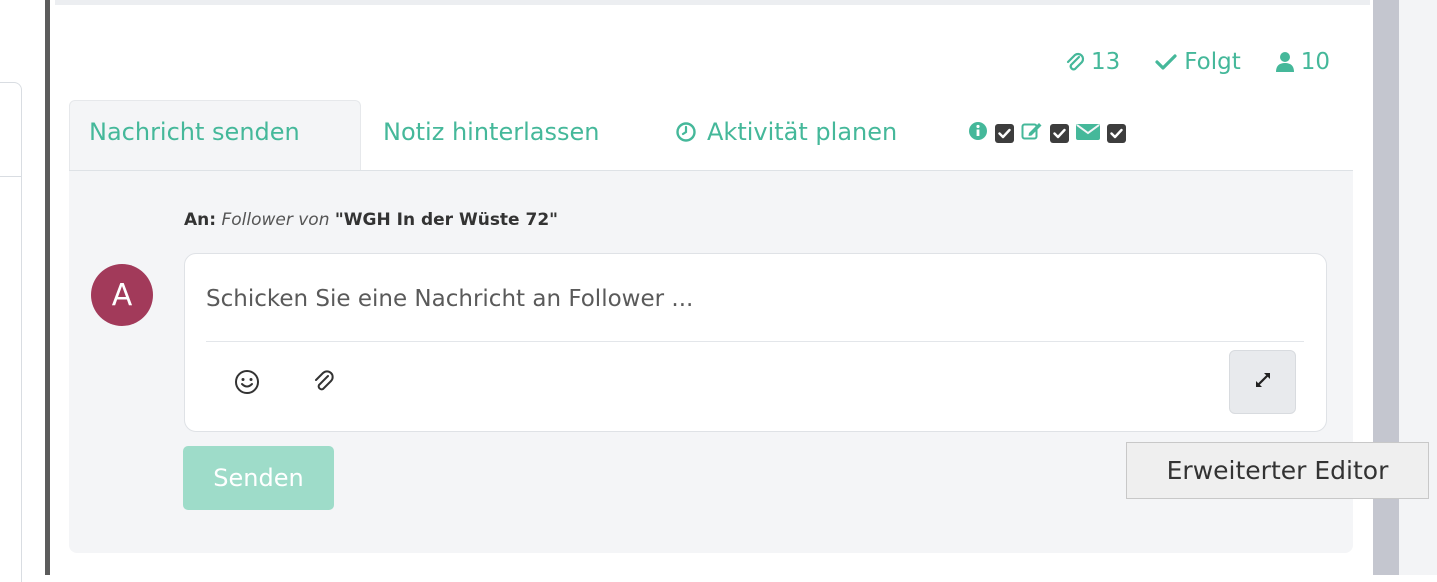  I want to click on user-icon, so click(1285, 62).